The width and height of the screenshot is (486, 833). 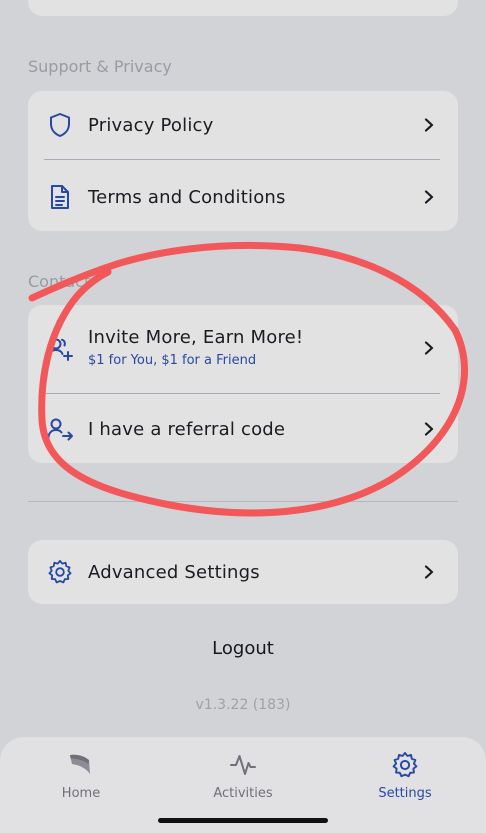 I want to click on tab-home-label: Home, so click(x=81, y=793).